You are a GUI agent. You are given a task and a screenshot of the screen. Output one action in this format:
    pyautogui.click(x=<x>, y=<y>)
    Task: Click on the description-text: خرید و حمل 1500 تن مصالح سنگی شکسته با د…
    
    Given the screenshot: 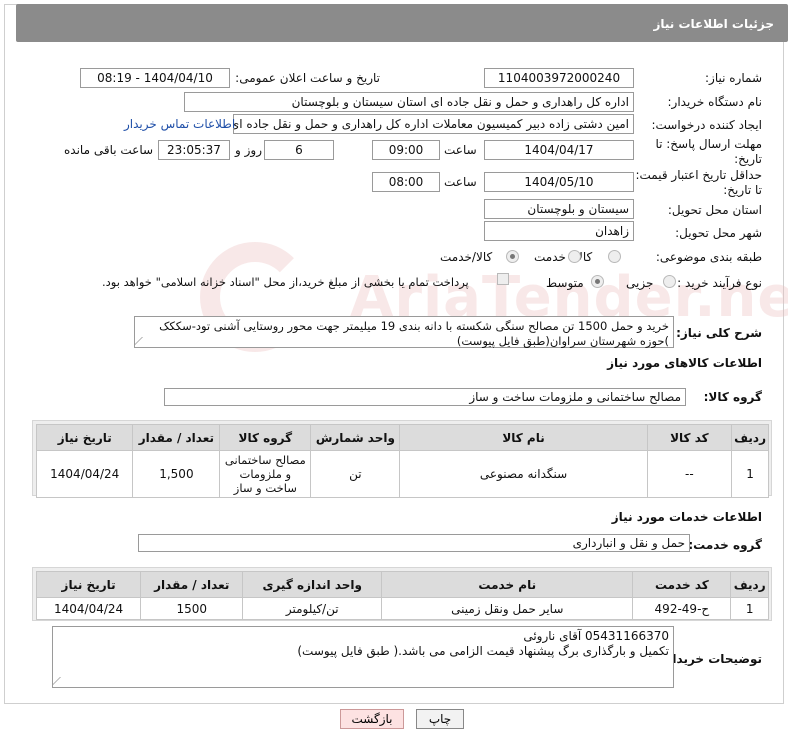 What is the action you would take?
    pyautogui.click(x=414, y=333)
    